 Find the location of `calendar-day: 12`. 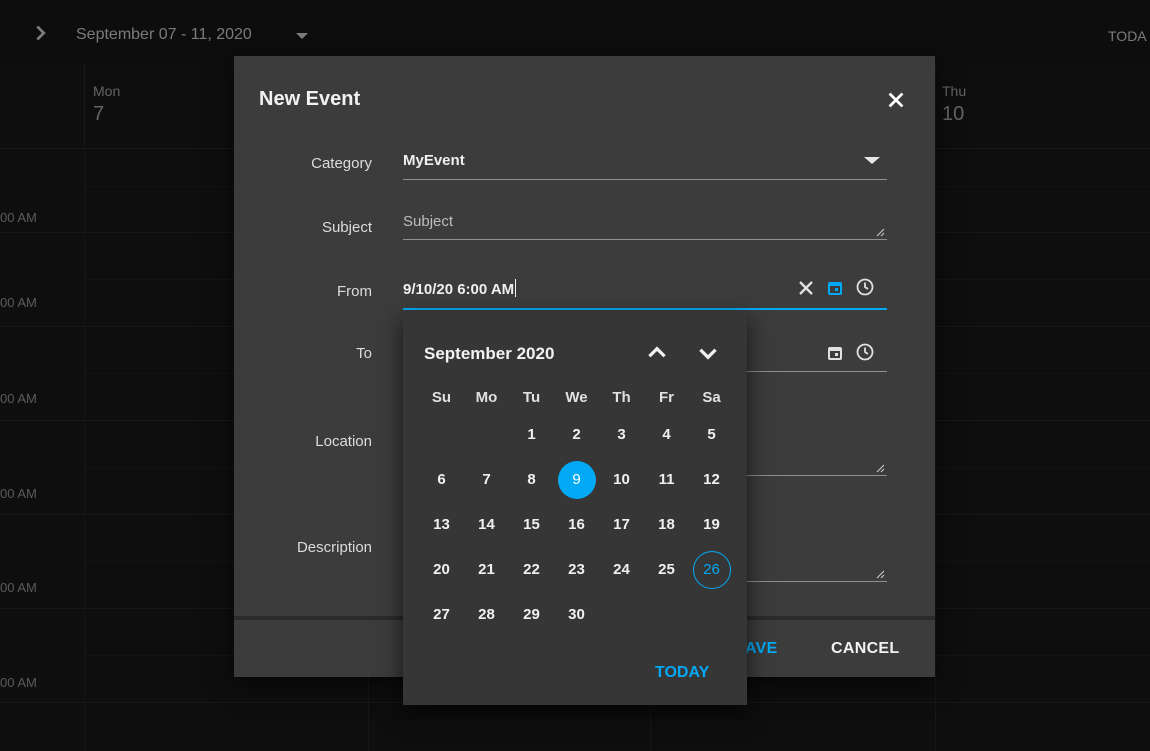

calendar-day: 12 is located at coordinates (711, 479).